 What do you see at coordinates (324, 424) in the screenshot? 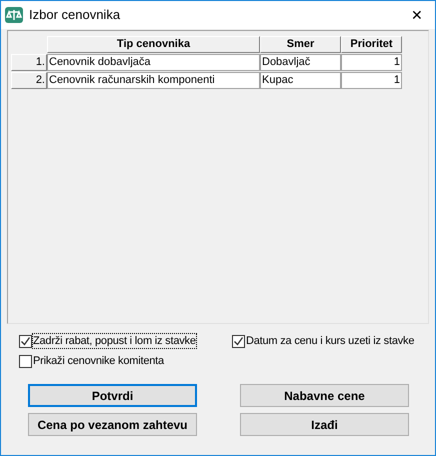
I see `dialog-button: Izađi` at bounding box center [324, 424].